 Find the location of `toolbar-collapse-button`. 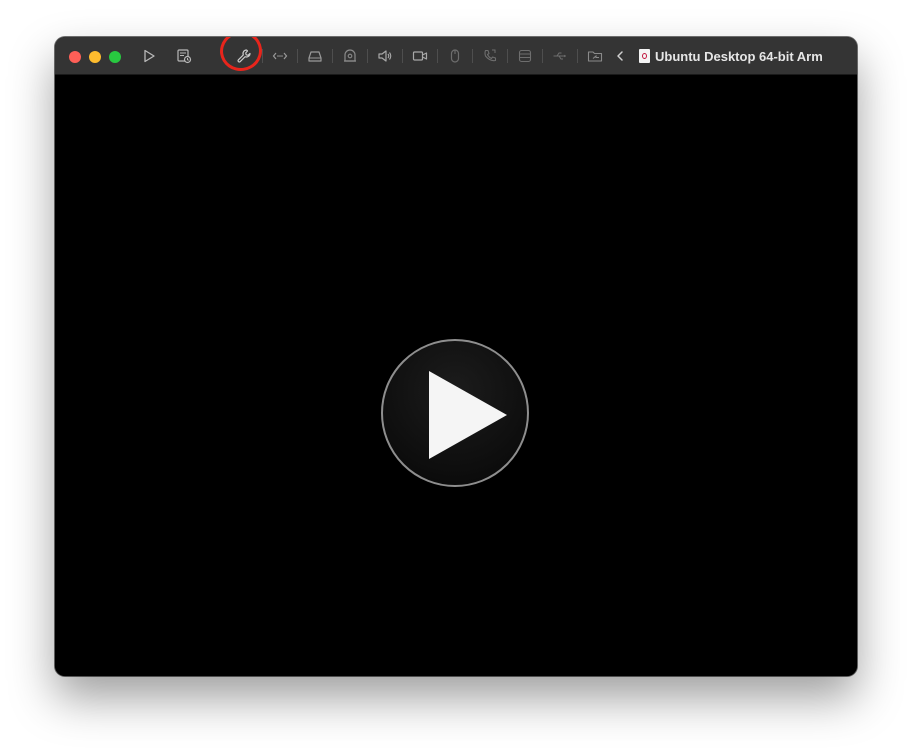

toolbar-collapse-button is located at coordinates (620, 56).